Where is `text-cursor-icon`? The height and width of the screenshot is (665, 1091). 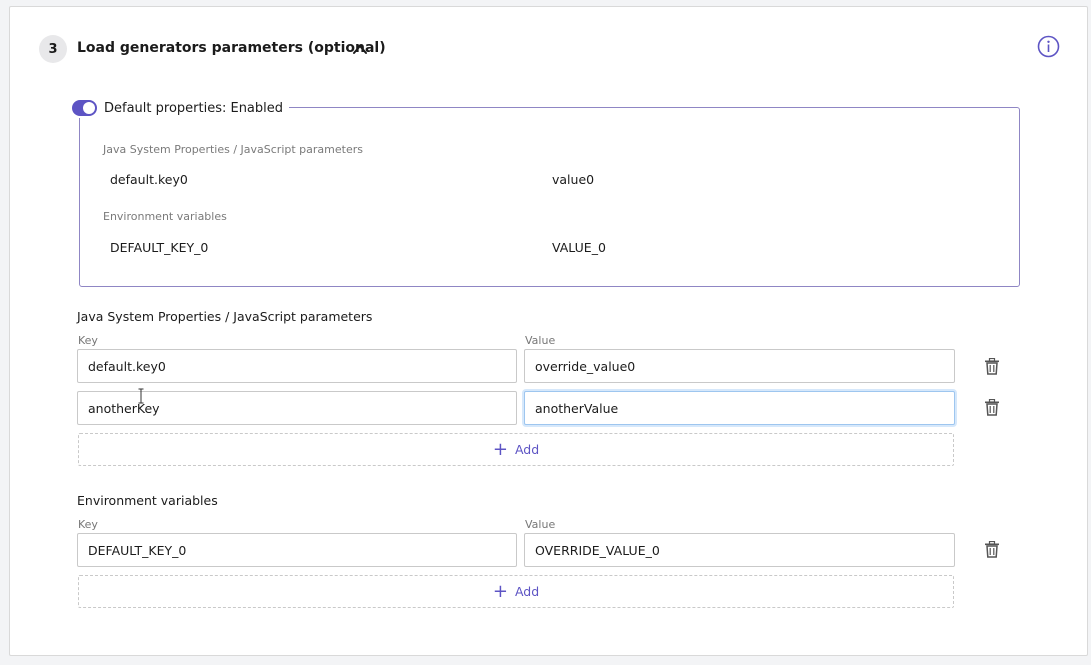 text-cursor-icon is located at coordinates (141, 396).